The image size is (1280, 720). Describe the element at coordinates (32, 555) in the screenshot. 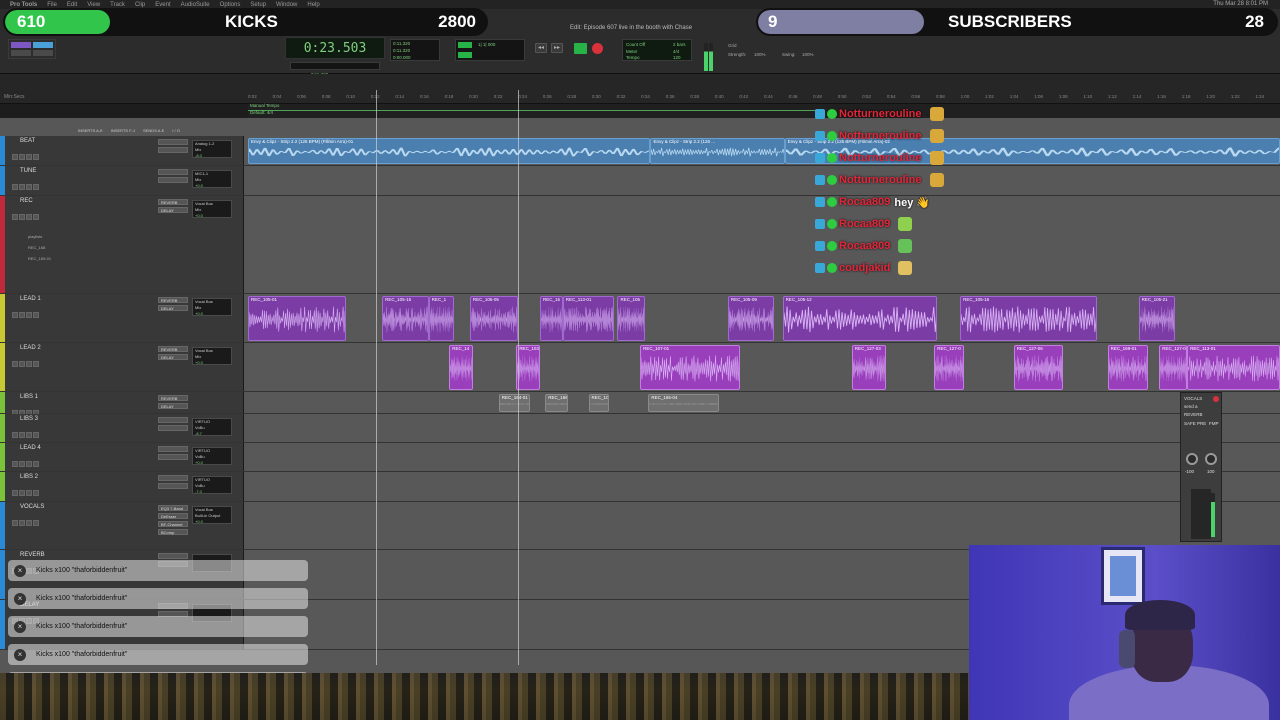

I see `track-name: REVERB` at that location.